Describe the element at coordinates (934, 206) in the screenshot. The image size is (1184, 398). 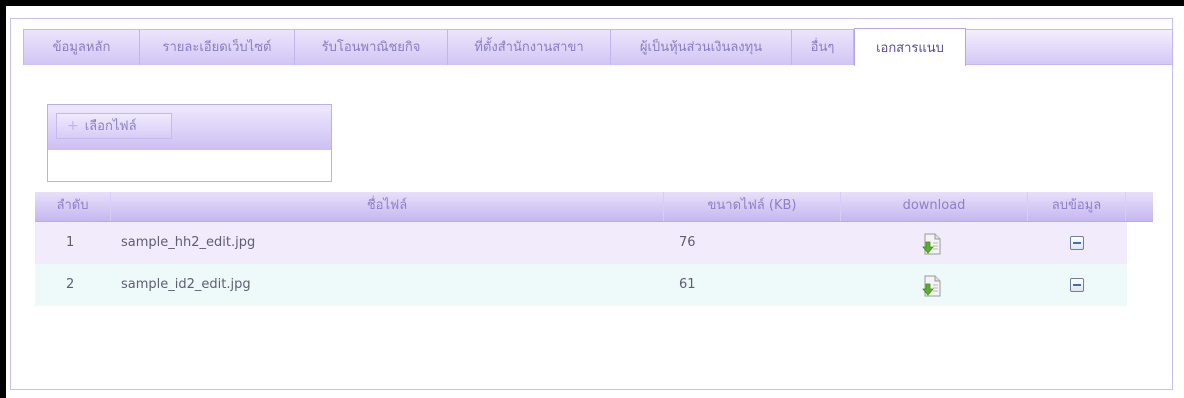
I see `header-download: download` at that location.